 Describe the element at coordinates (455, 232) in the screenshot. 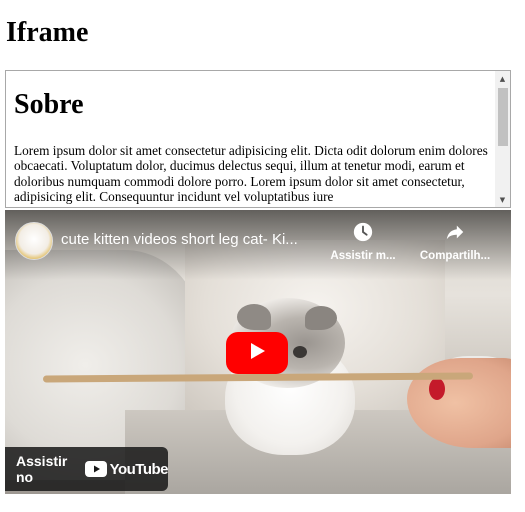

I see `share-arrow-icon` at that location.